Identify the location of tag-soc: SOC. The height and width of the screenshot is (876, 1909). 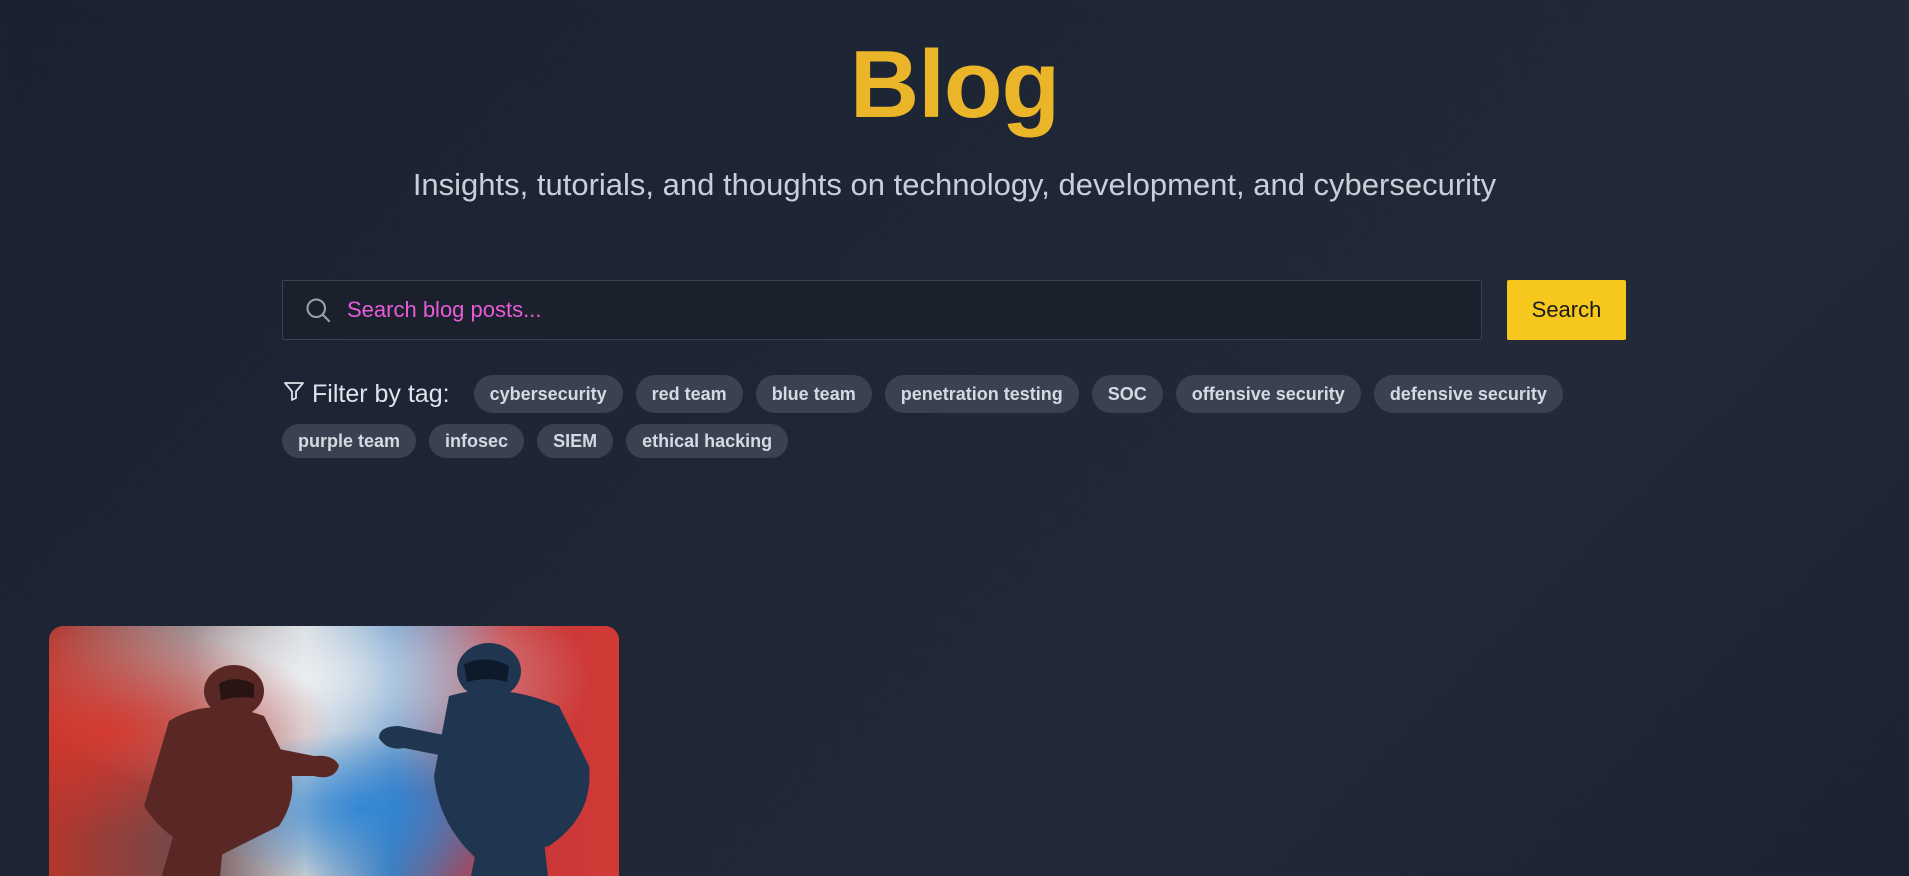
(1127, 394).